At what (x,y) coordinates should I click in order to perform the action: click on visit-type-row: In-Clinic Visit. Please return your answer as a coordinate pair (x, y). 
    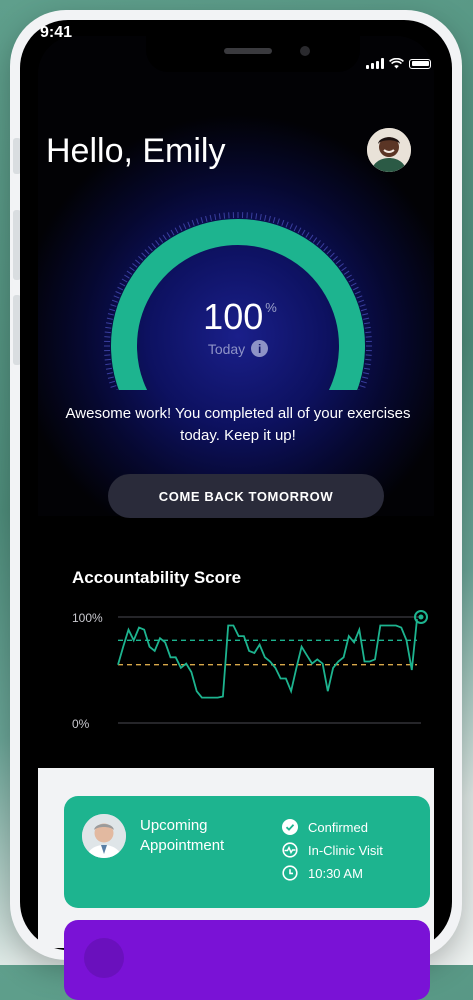
    Looking at the image, I should click on (332, 850).